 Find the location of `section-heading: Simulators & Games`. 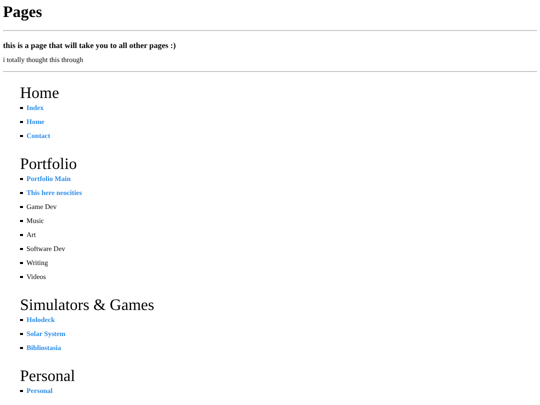

section-heading: Simulators & Games is located at coordinates (88, 305).